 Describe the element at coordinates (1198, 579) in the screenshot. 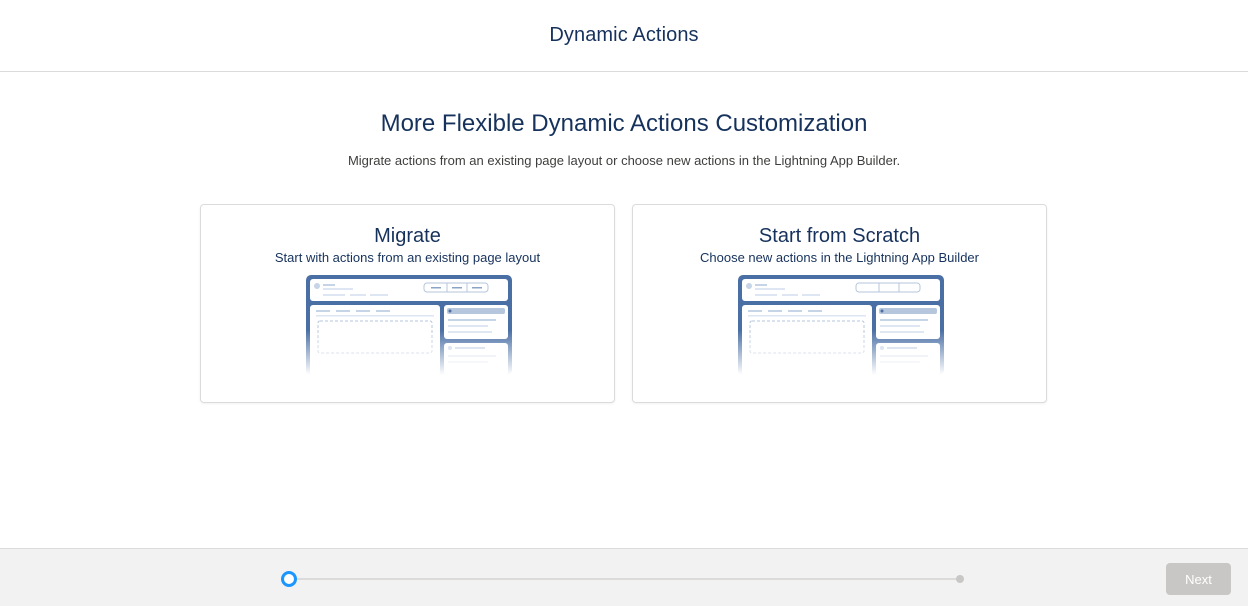

I see `next-button: Next` at that location.